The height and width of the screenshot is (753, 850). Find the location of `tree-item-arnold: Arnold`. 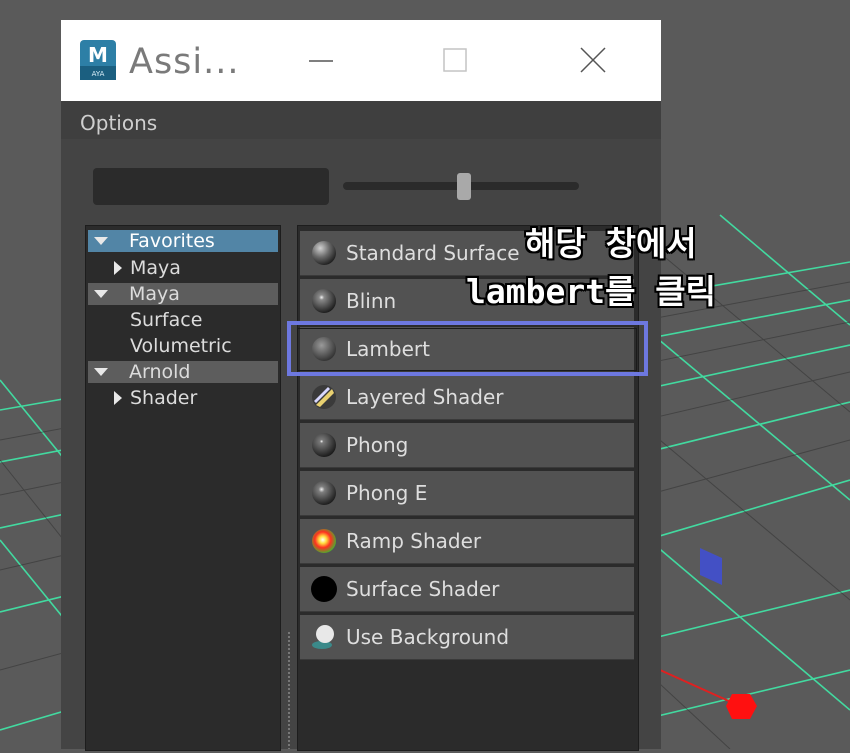

tree-item-arnold: Arnold is located at coordinates (183, 372).